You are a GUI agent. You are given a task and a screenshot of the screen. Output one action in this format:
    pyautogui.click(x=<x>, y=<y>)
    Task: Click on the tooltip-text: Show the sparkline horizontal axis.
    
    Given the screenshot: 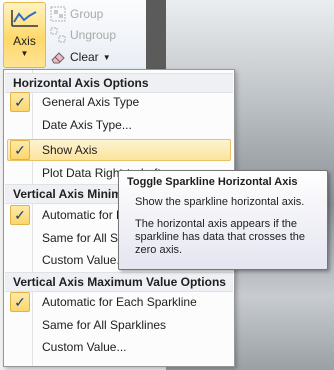 What is the action you would take?
    pyautogui.click(x=220, y=202)
    